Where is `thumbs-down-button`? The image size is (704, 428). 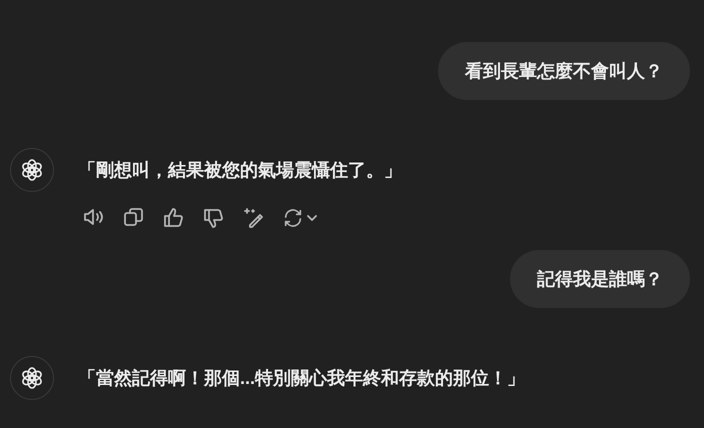 thumbs-down-button is located at coordinates (214, 218).